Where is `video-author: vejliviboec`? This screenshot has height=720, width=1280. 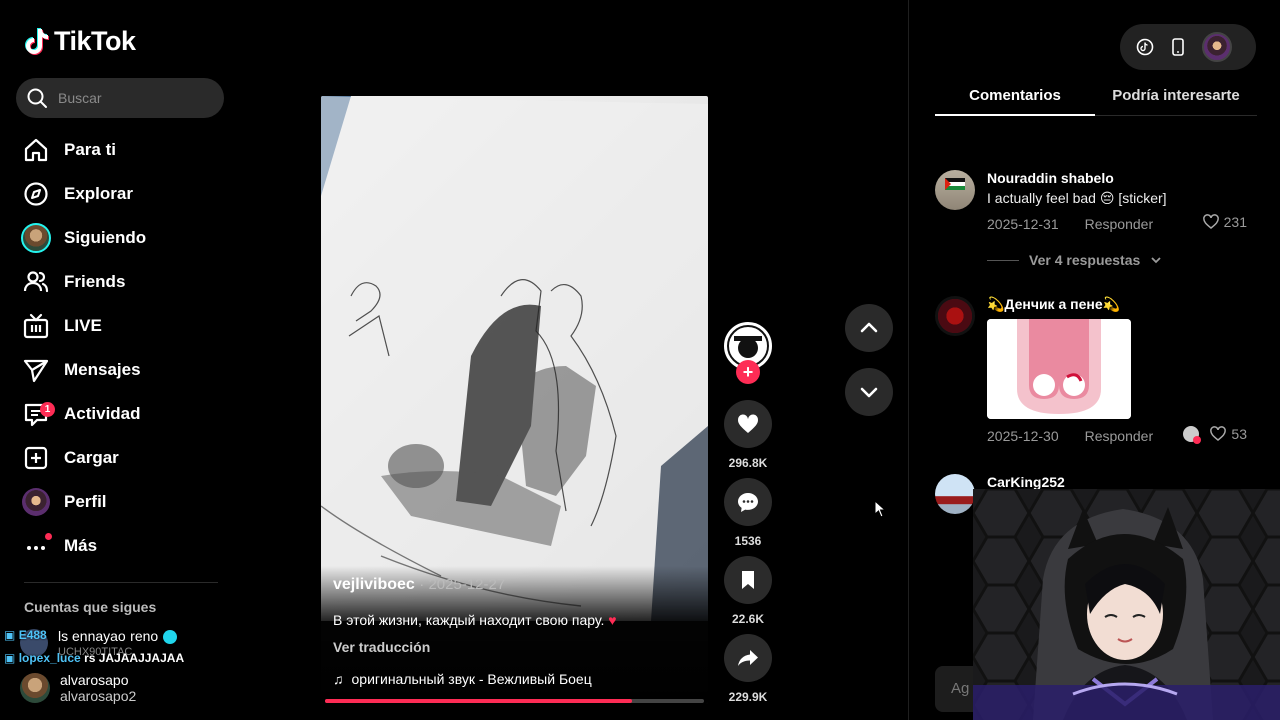
video-author: vejliviboec is located at coordinates (374, 584).